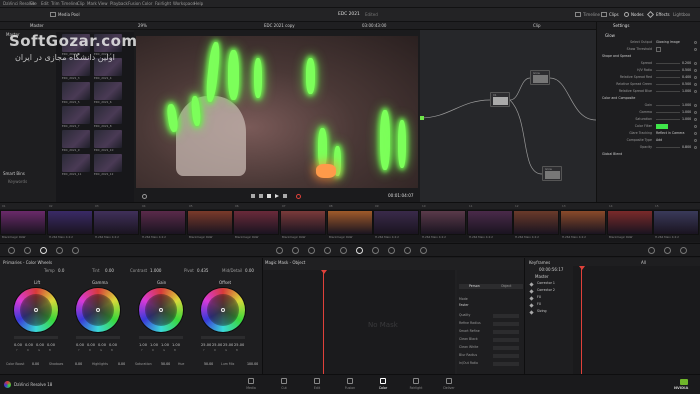 Image resolution: width=700 pixels, height=394 pixels. I want to click on mid-detail-value: 0.00, so click(249, 271).